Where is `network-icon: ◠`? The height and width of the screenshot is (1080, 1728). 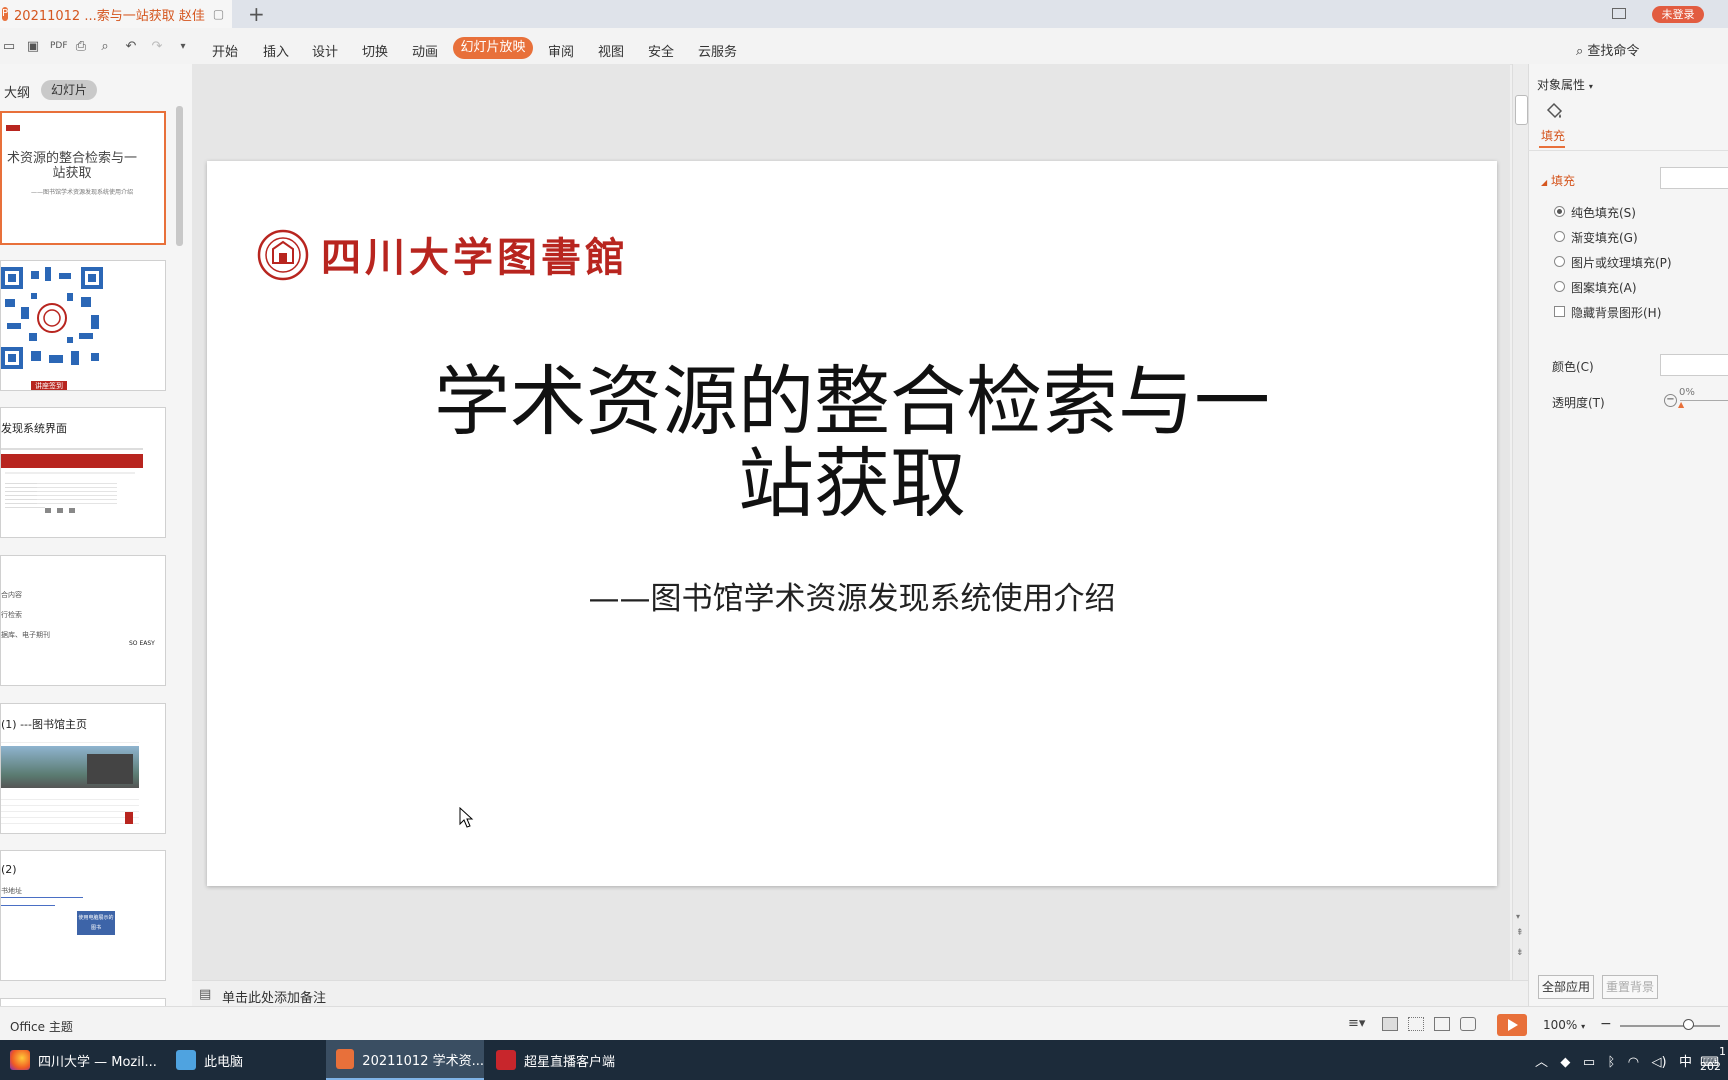 network-icon: ◠ is located at coordinates (1633, 1062).